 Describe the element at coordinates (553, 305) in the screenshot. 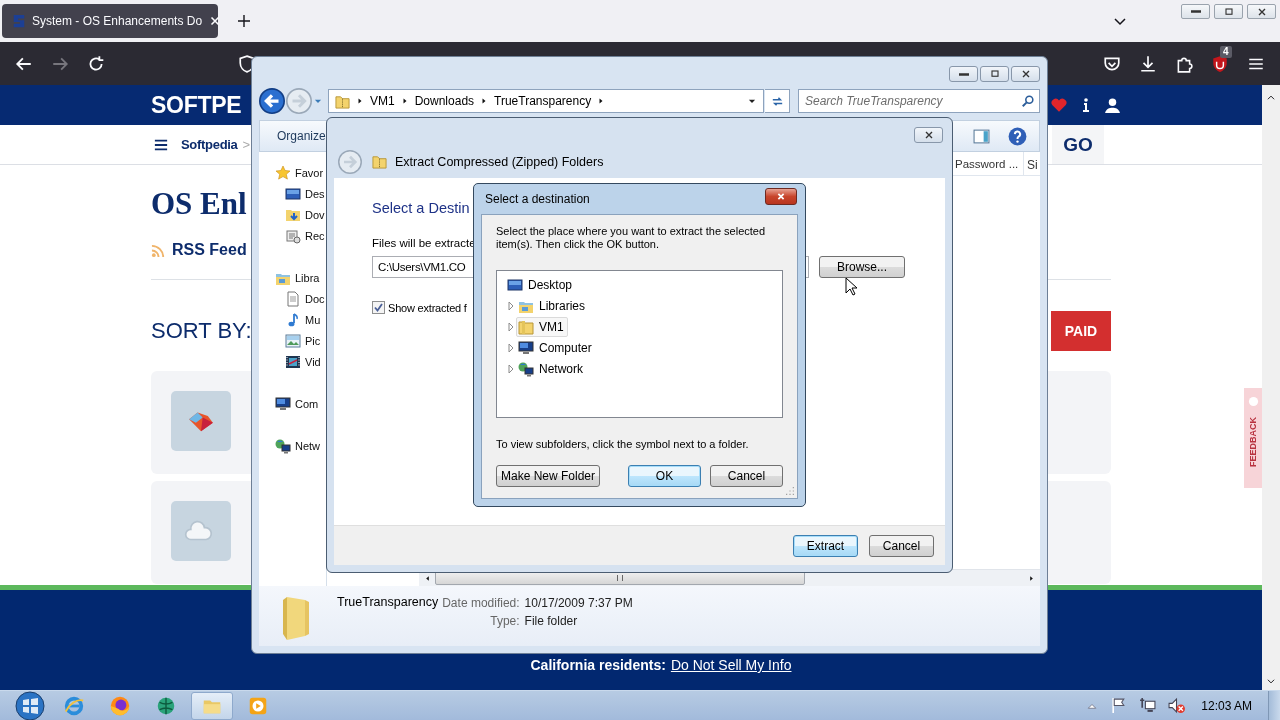

I see `tree-item: Libraries` at that location.